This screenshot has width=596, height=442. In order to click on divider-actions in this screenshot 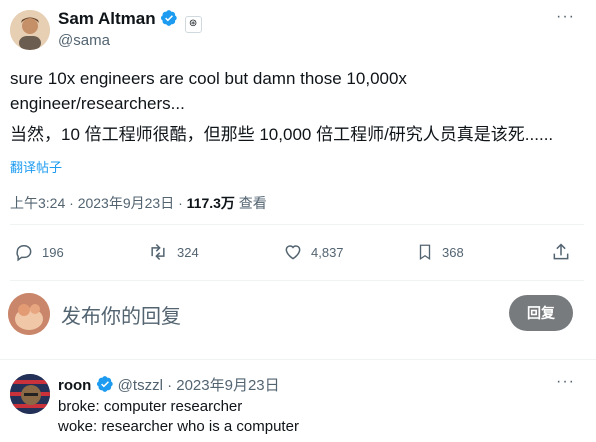, I will do `click(297, 280)`.